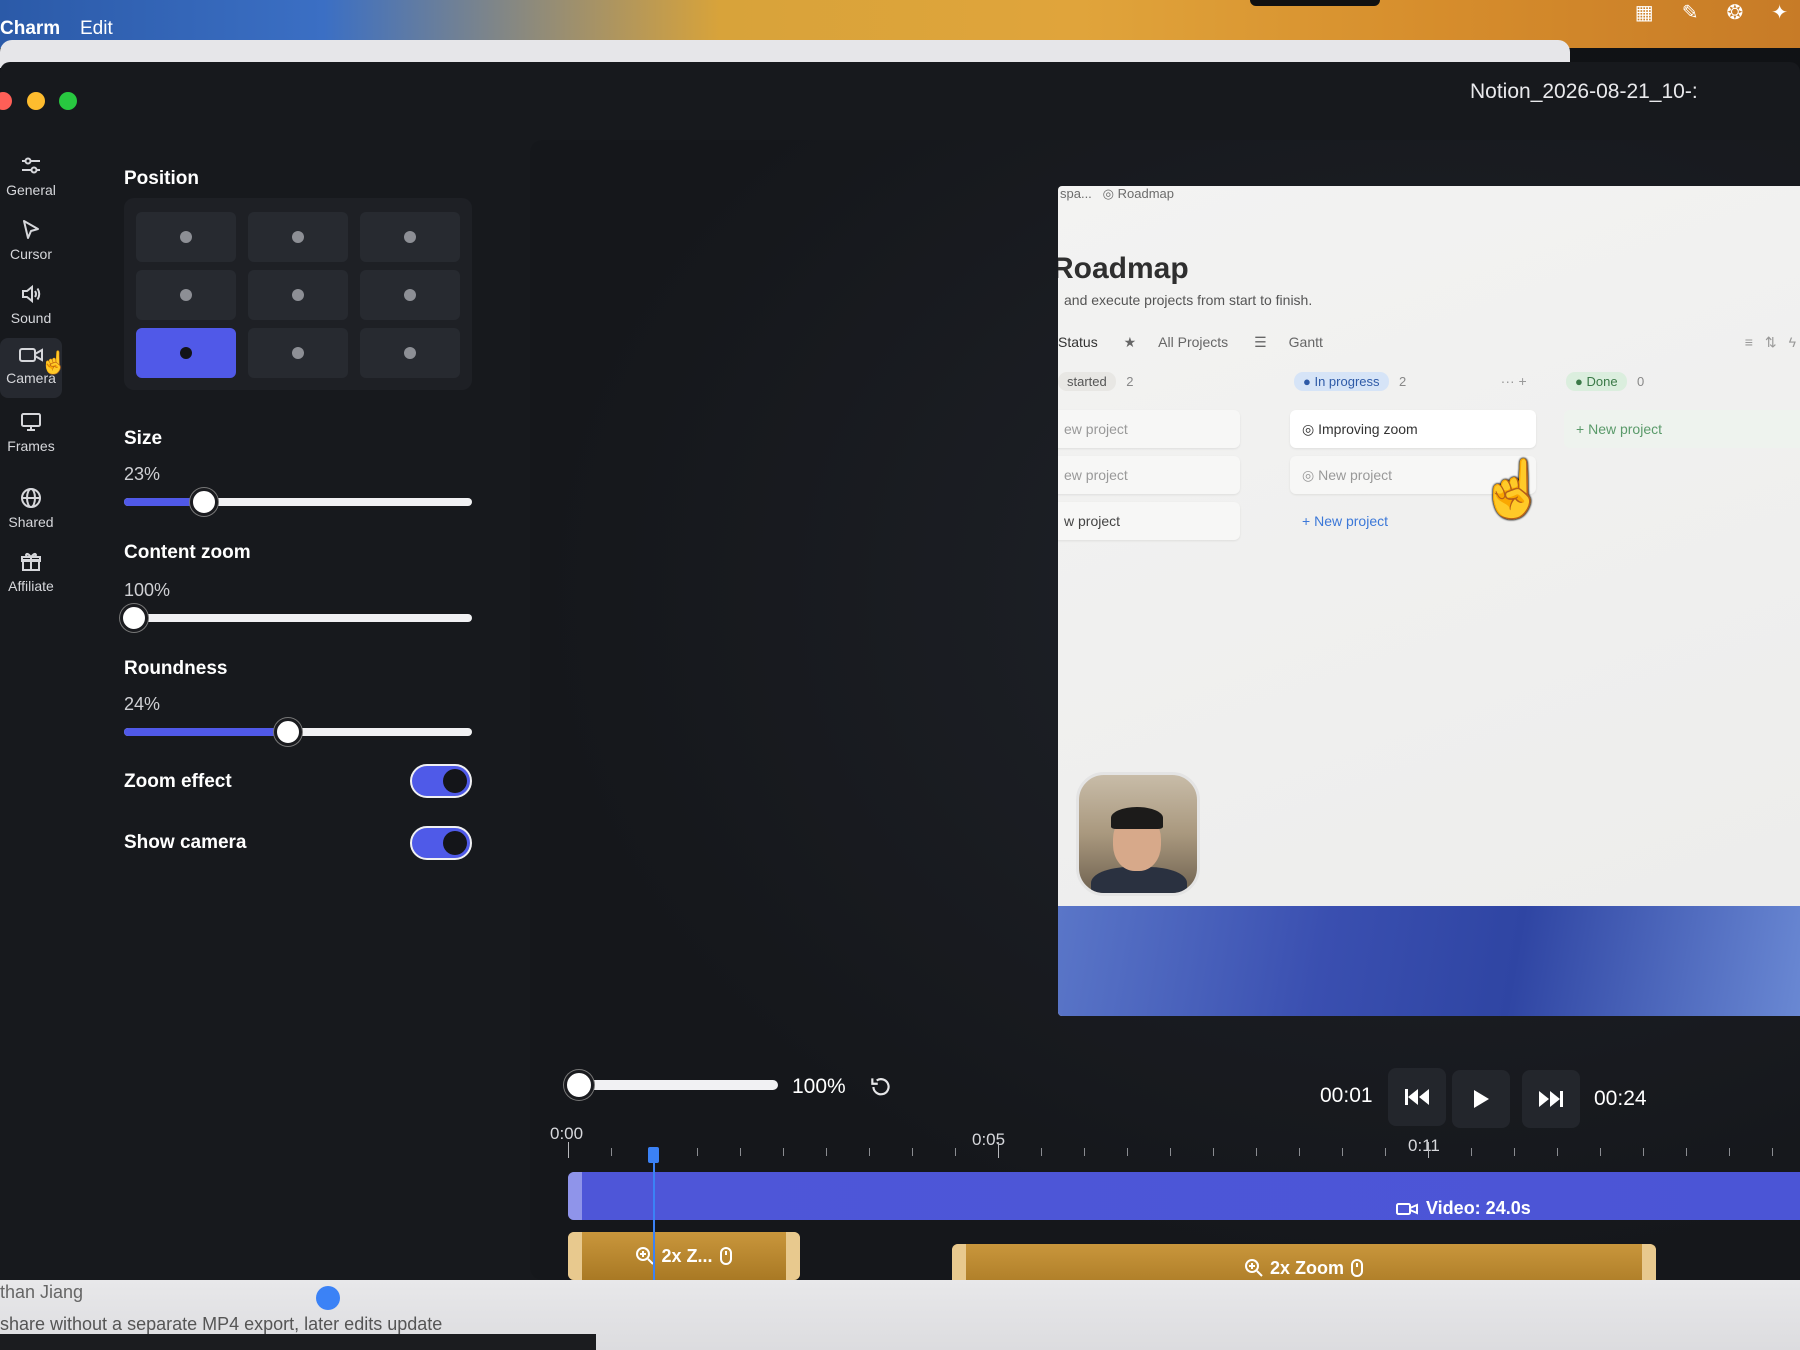 The image size is (1800, 1350). Describe the element at coordinates (298, 502) in the screenshot. I see `size-slider` at that location.